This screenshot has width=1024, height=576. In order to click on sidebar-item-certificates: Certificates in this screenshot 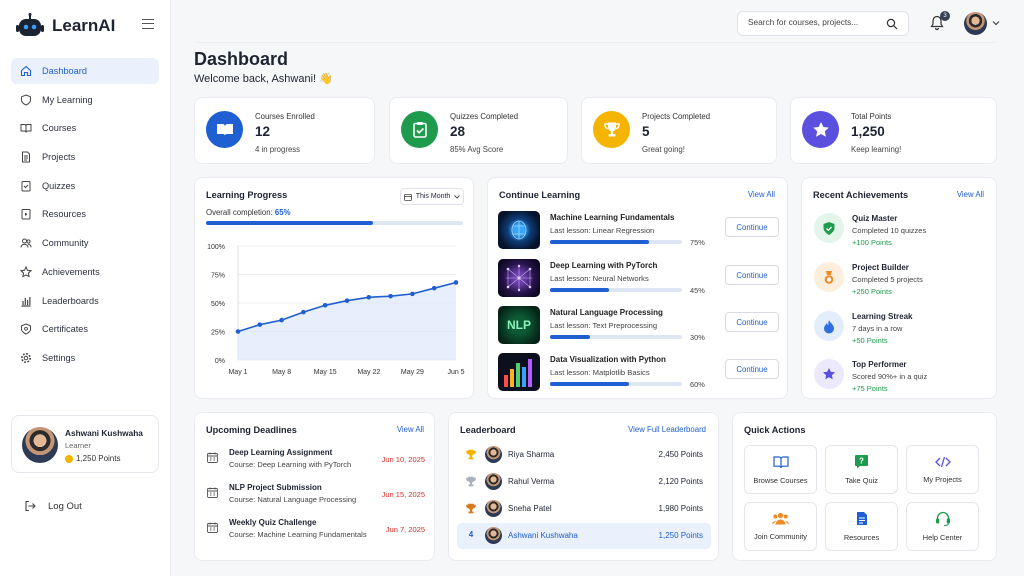, I will do `click(85, 329)`.